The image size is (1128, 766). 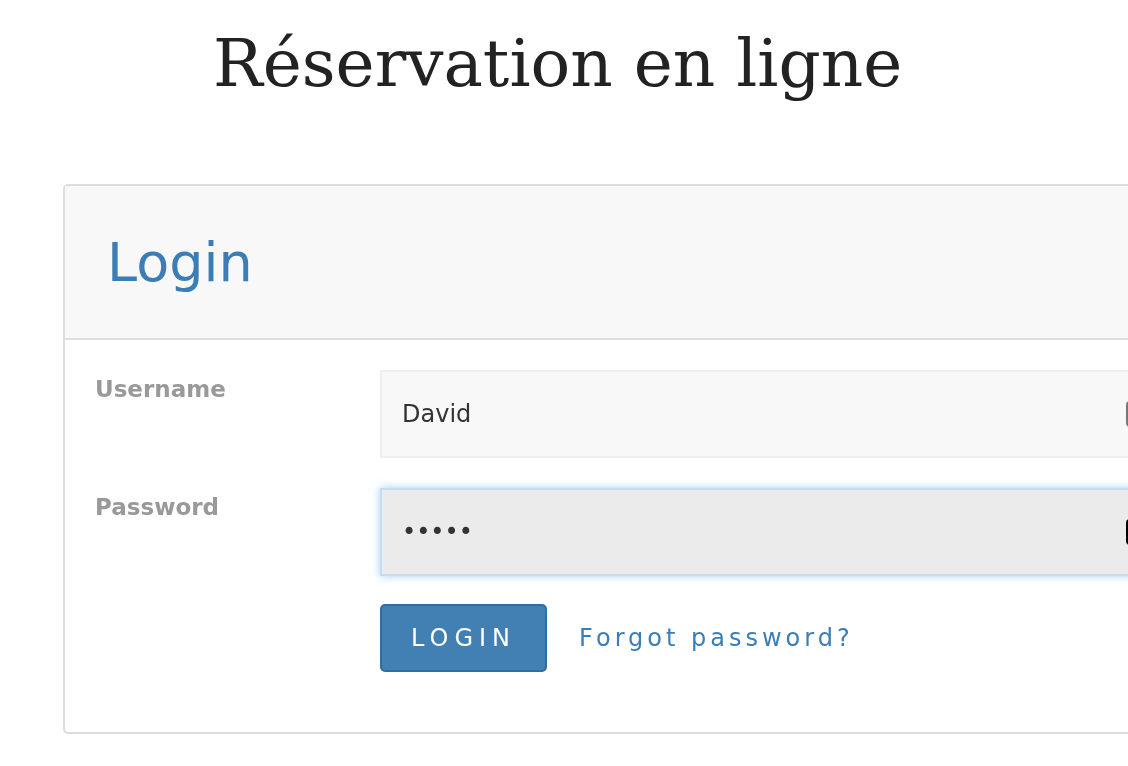 I want to click on page-title: Réservation en ligne, so click(x=557, y=64).